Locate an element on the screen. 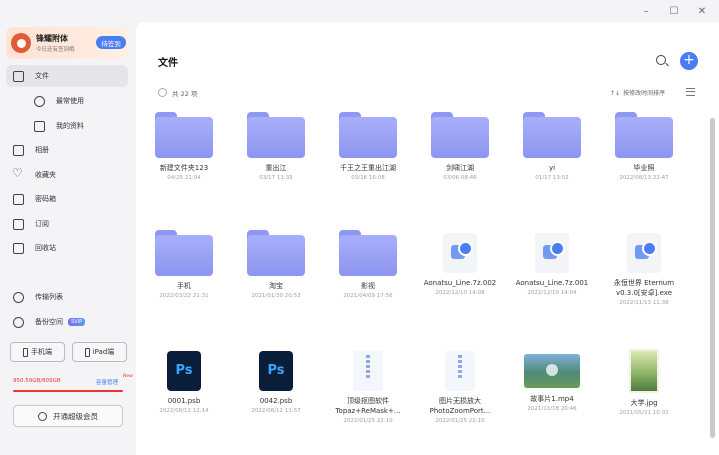  zip-icon is located at coordinates (460, 371).